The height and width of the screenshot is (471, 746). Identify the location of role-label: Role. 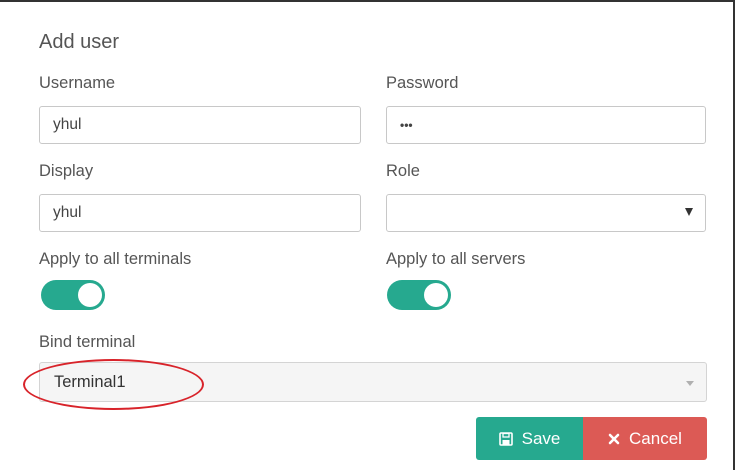
(403, 171).